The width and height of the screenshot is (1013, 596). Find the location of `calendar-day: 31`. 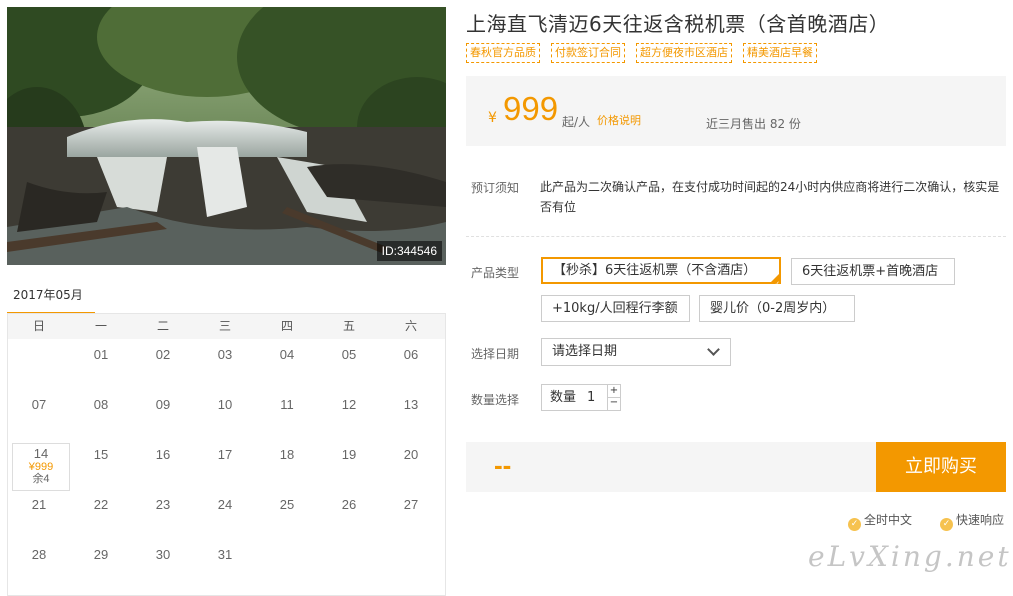

calendar-day: 31 is located at coordinates (225, 564).